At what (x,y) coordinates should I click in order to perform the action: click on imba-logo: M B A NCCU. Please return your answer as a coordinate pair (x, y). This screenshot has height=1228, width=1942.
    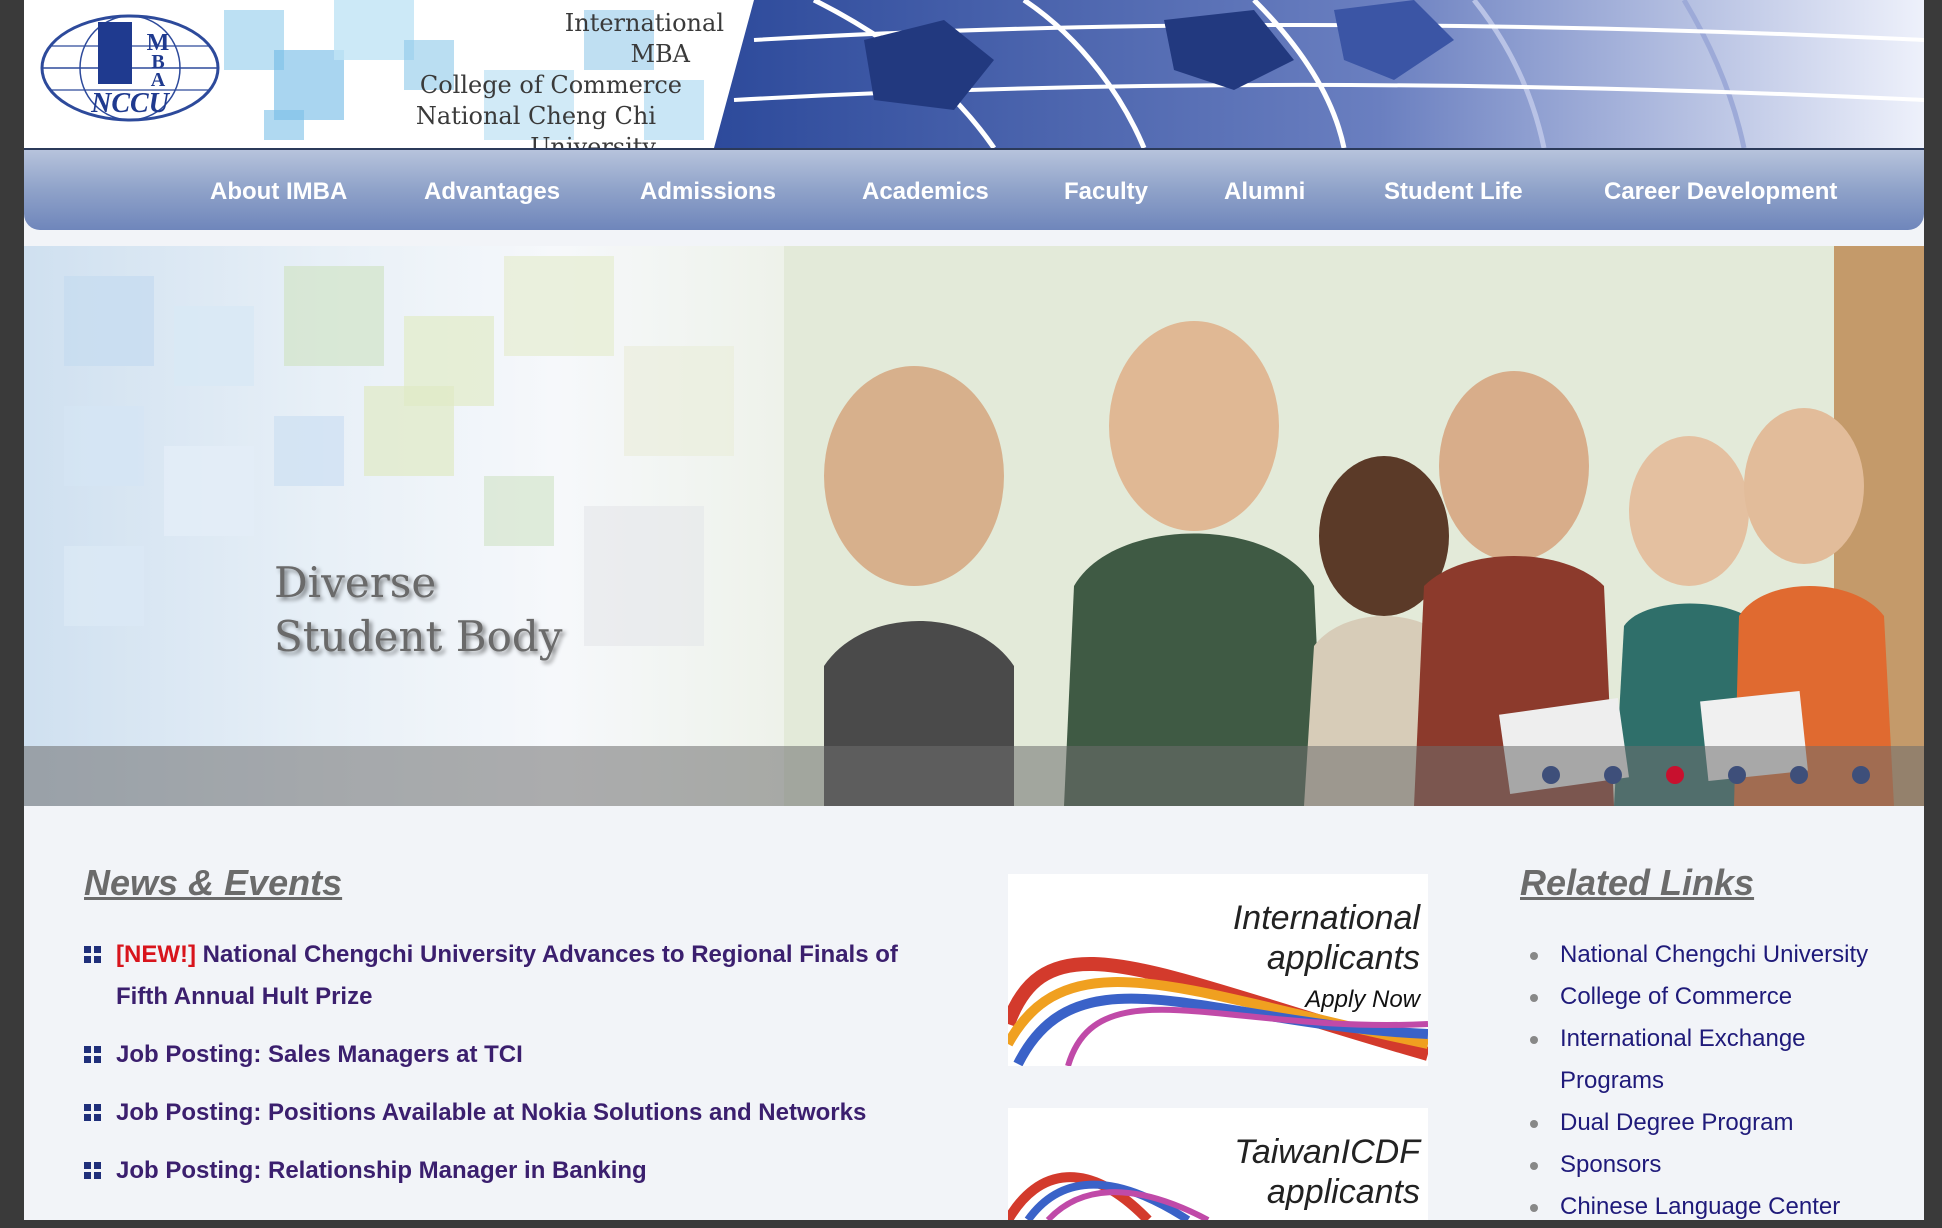
    Looking at the image, I should click on (130, 66).